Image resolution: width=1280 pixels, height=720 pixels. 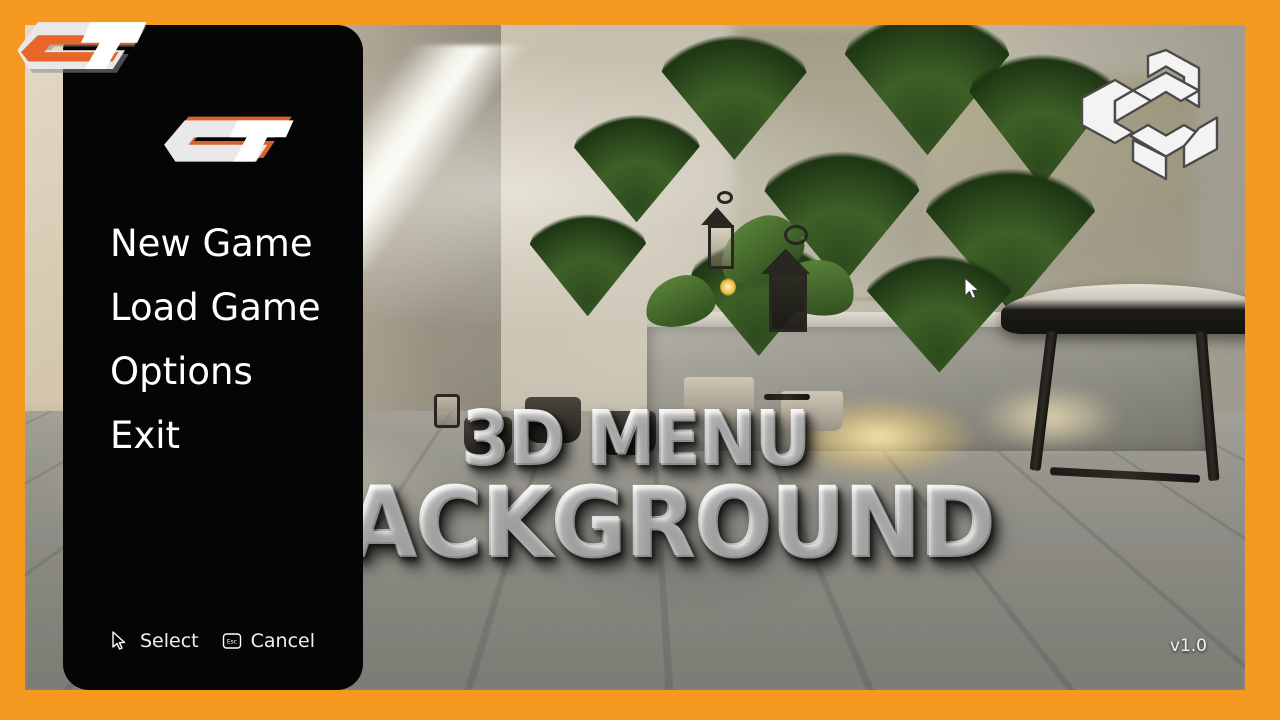 What do you see at coordinates (446, 411) in the screenshot?
I see `floor-lantern` at bounding box center [446, 411].